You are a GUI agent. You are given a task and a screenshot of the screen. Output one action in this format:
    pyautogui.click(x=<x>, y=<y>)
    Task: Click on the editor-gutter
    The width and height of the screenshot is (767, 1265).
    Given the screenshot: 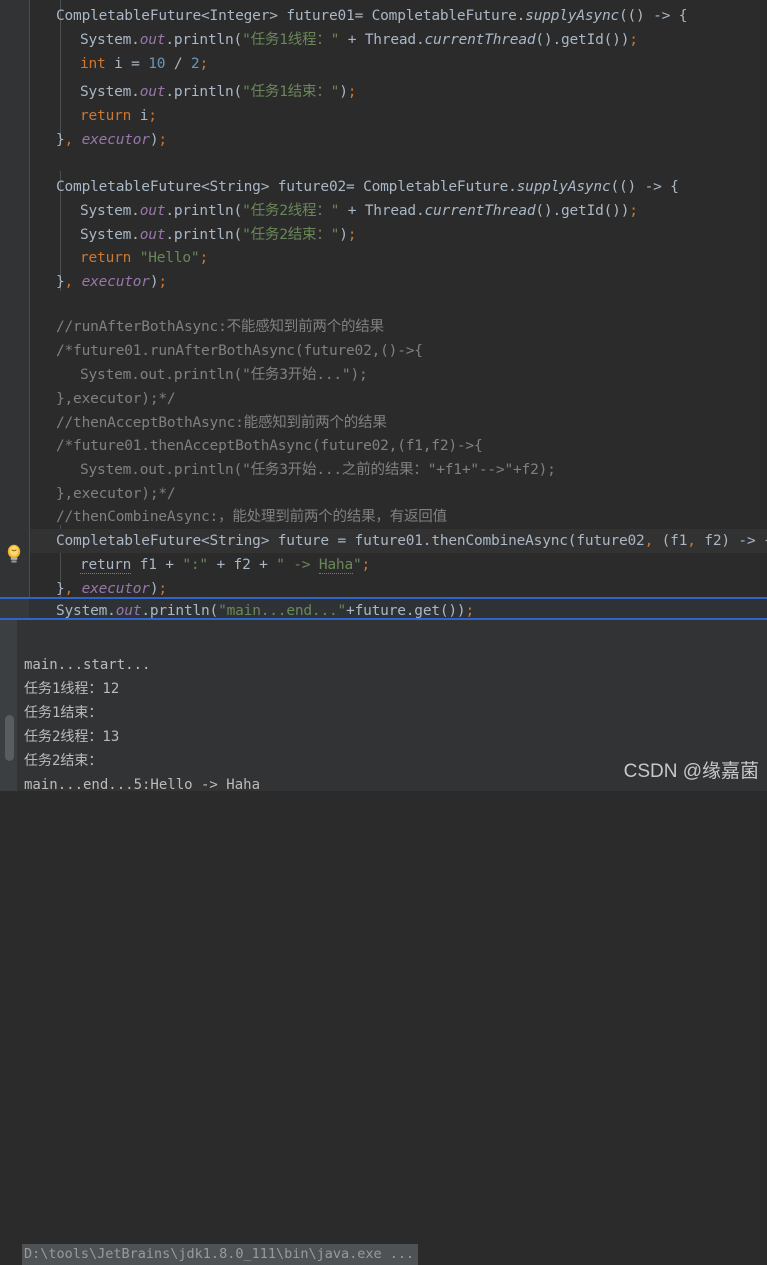 What is the action you would take?
    pyautogui.click(x=14, y=310)
    